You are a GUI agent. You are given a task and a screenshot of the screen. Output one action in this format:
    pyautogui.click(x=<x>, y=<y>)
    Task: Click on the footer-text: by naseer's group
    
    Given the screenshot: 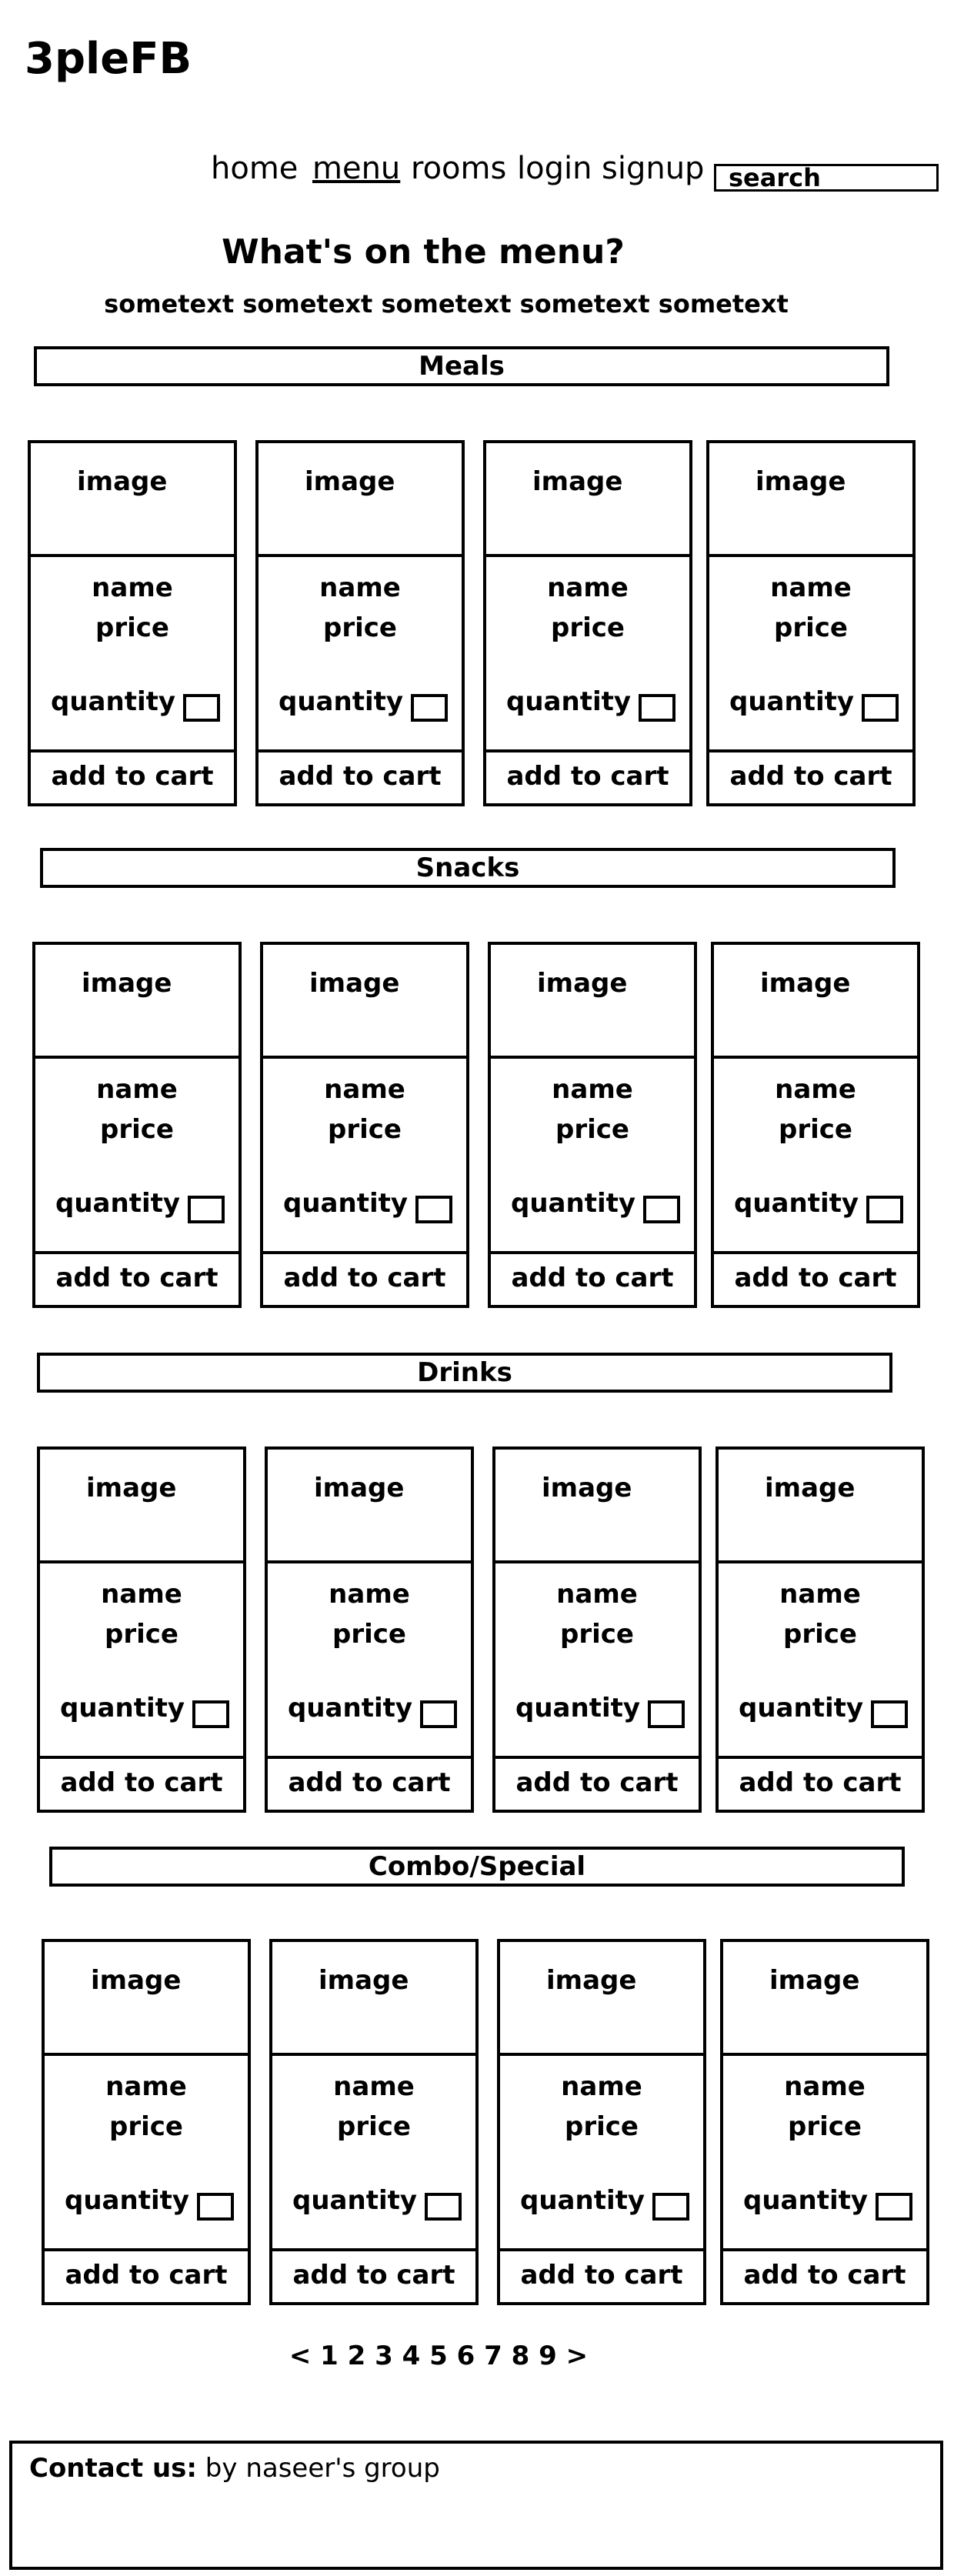 What is the action you would take?
    pyautogui.click(x=318, y=2468)
    